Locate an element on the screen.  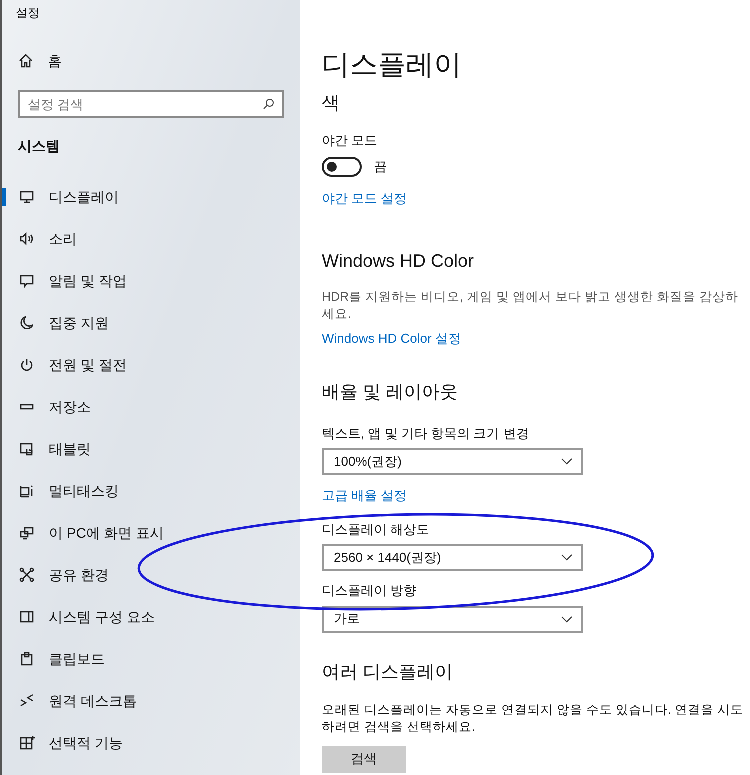
page-title: 디스플레이 is located at coordinates (392, 65).